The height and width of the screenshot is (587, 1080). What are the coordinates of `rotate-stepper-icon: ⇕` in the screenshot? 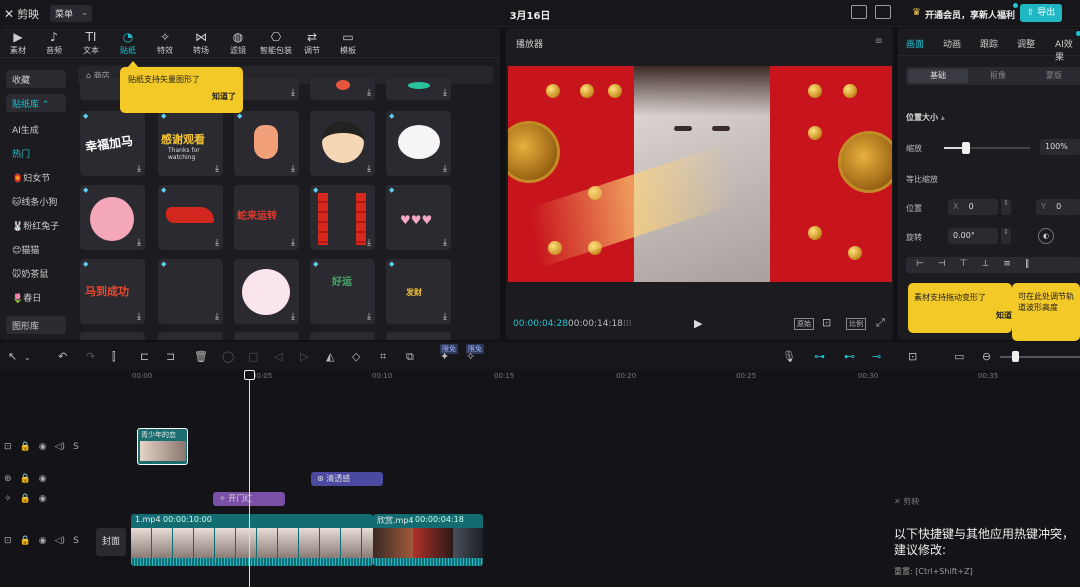 It's located at (1006, 236).